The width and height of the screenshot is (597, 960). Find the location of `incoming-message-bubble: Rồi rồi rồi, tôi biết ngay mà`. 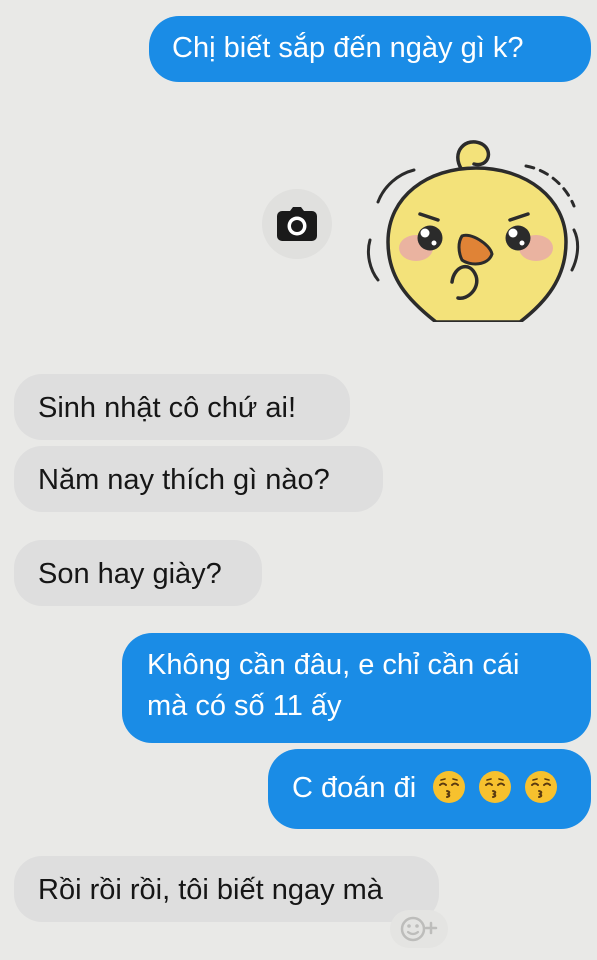

incoming-message-bubble: Rồi rồi rồi, tôi biết ngay mà is located at coordinates (226, 889).